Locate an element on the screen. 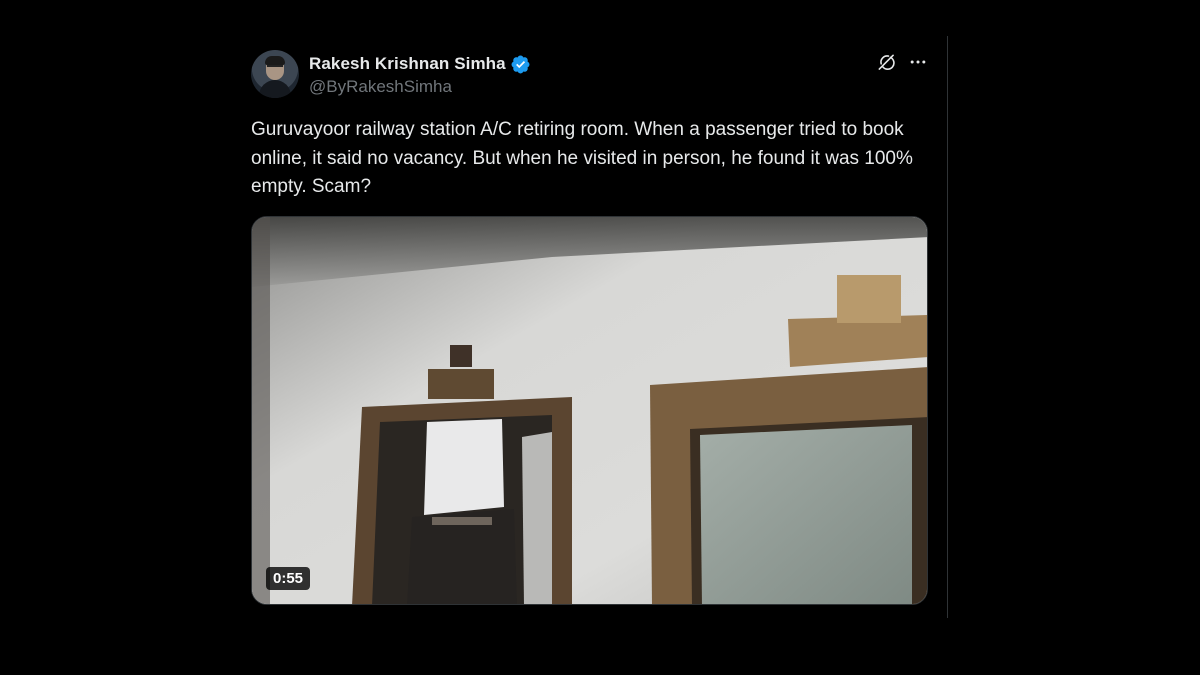  video-duration-badge: 0:55 is located at coordinates (288, 578).